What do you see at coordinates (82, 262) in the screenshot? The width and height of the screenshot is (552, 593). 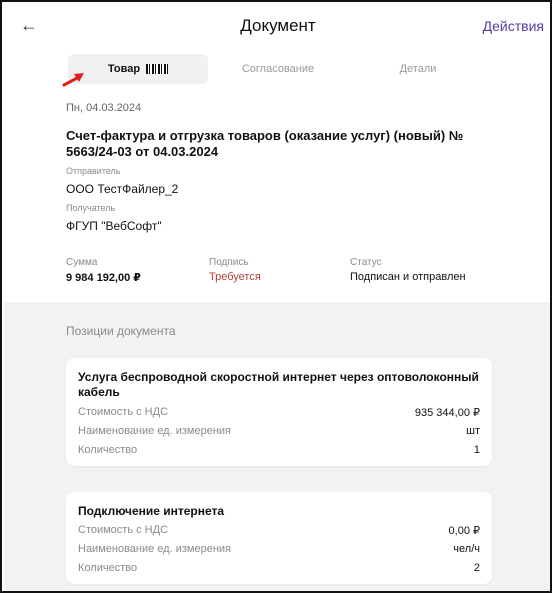 I see `sum-label: Сумма` at bounding box center [82, 262].